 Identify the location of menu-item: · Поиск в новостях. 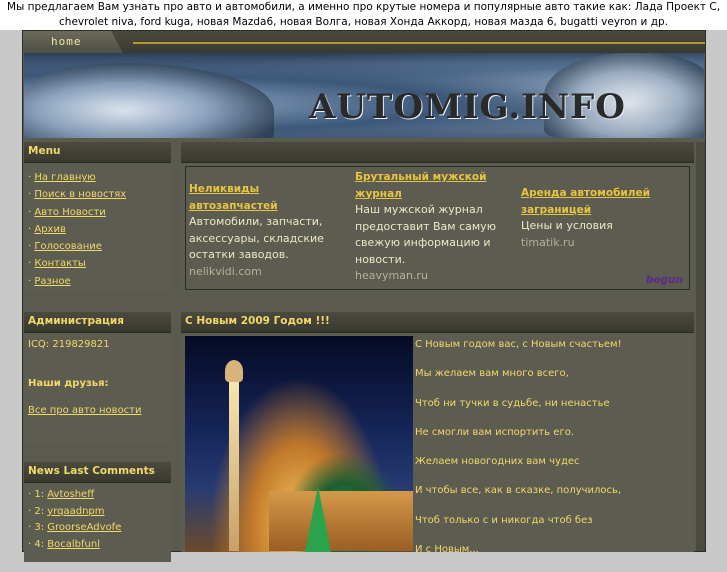
(77, 195).